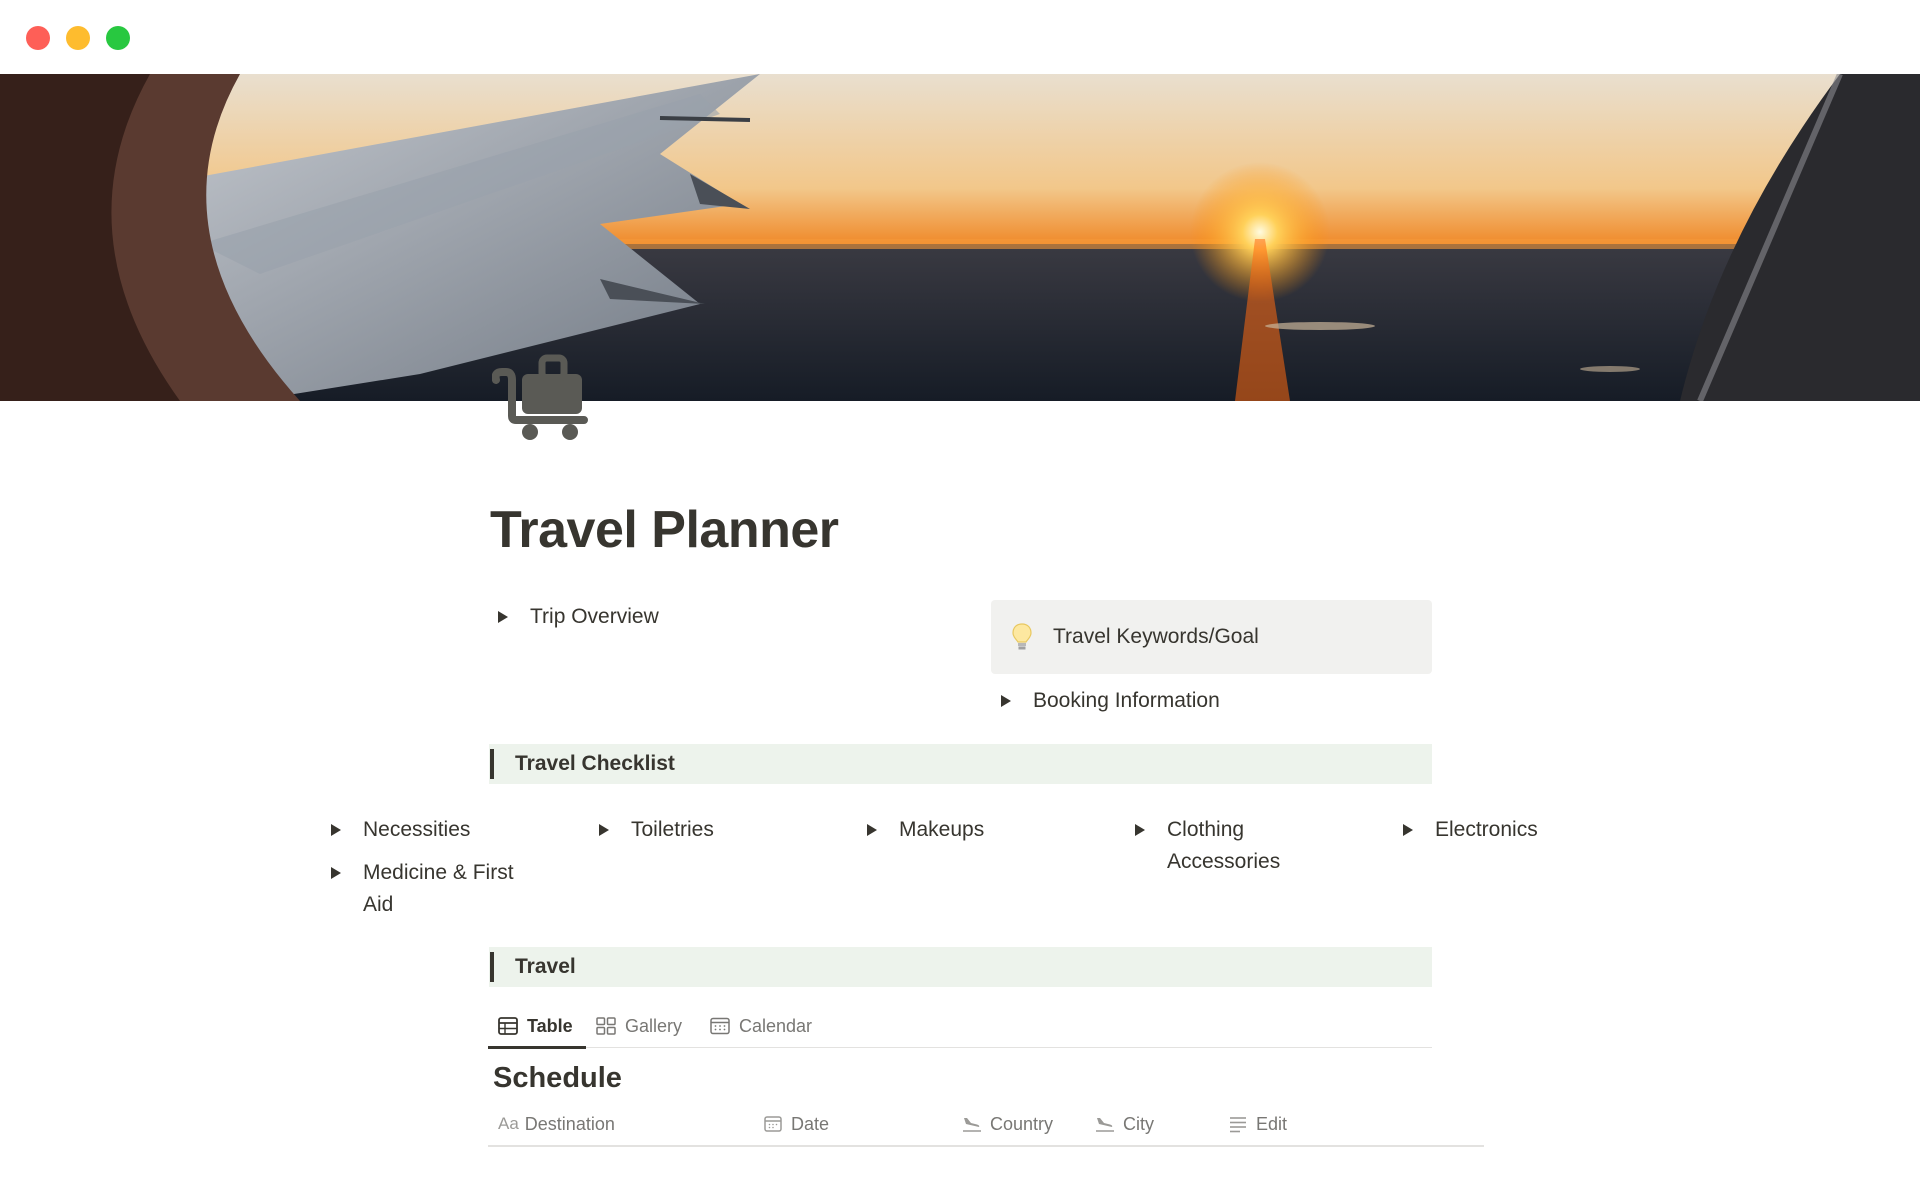  I want to click on table-icon, so click(508, 1026).